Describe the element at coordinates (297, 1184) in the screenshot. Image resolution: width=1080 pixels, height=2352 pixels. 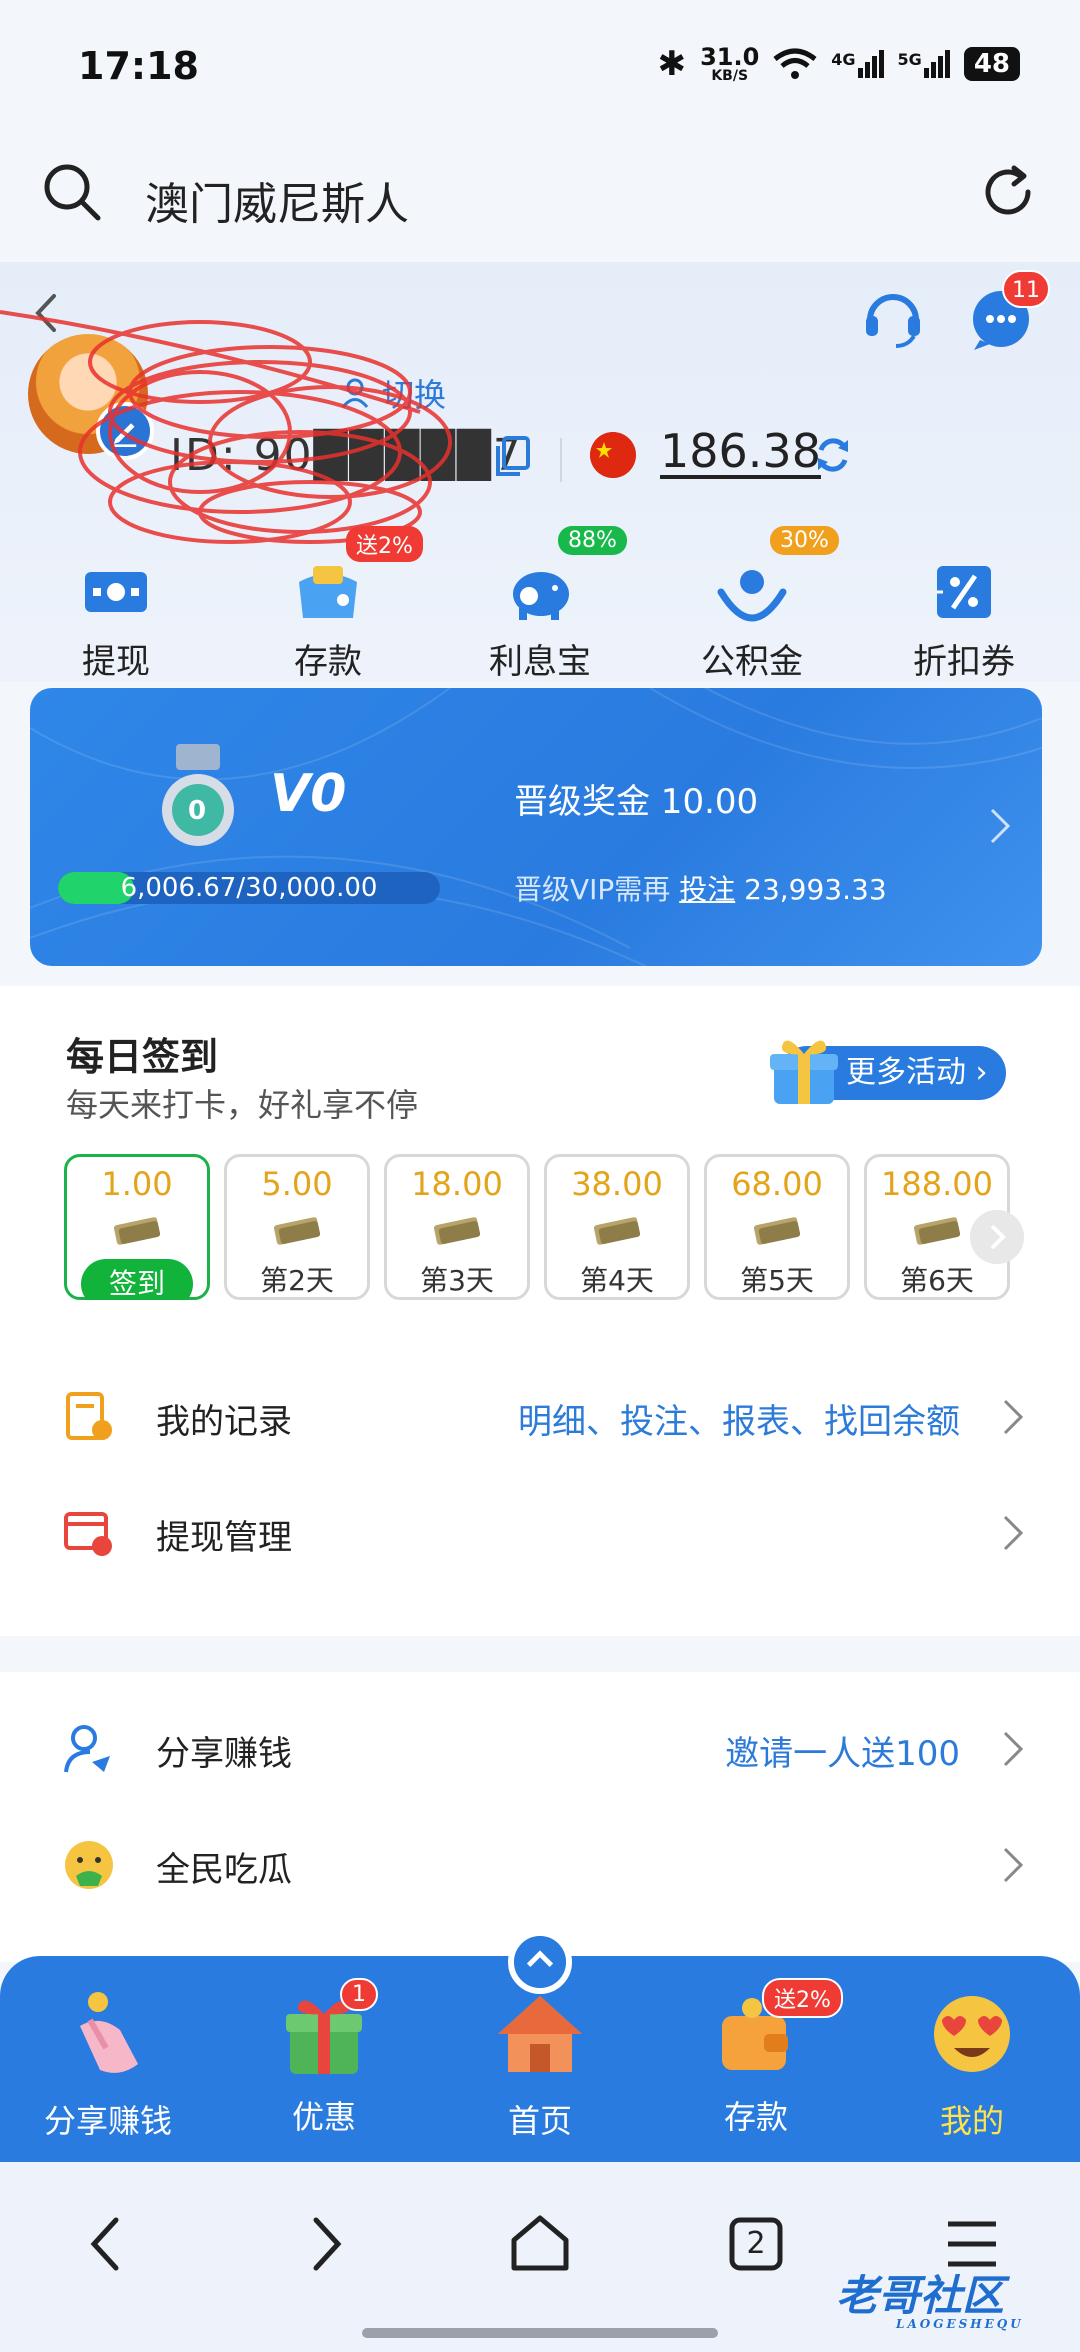
I see `day-reward: 5.00` at that location.